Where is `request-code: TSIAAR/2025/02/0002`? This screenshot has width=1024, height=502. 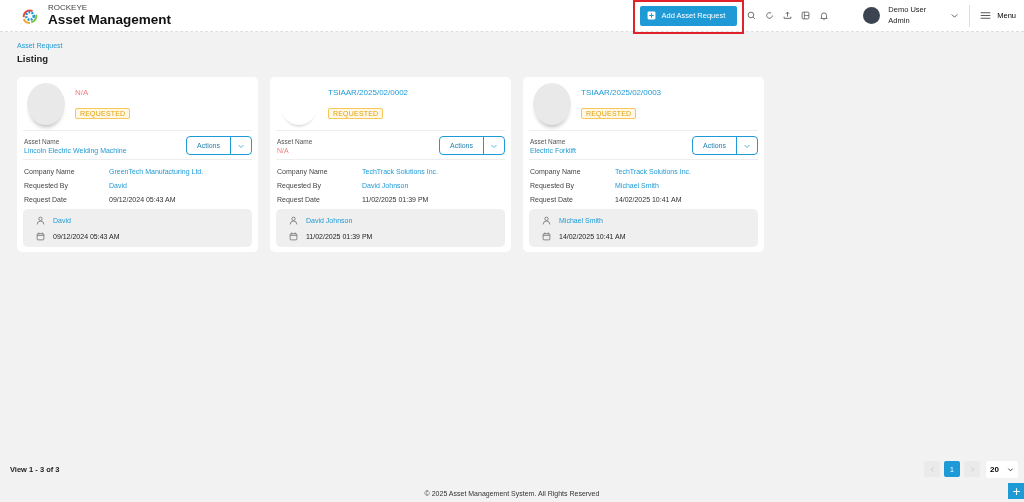
request-code: TSIAAR/2025/02/0002 is located at coordinates (368, 92).